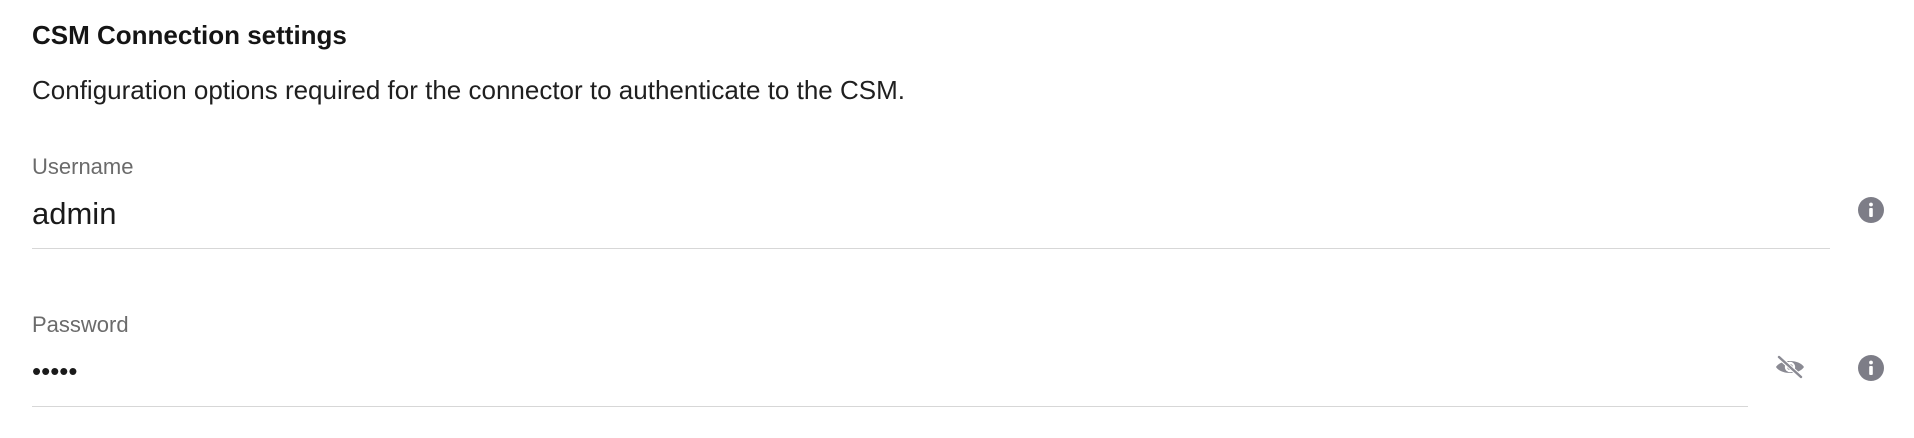  I want to click on username-input: admin, so click(74, 214).